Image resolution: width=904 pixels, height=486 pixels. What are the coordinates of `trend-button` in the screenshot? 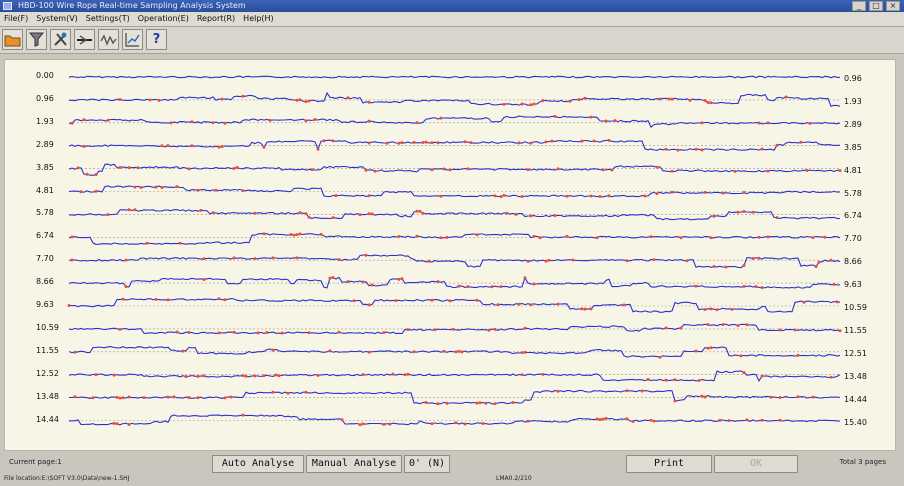 It's located at (132, 39).